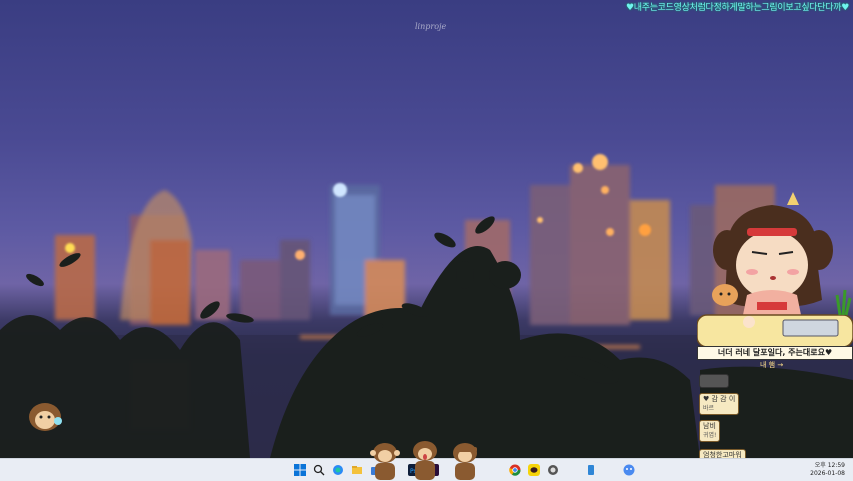 The image size is (853, 481). I want to click on windows-start-icon, so click(300, 470).